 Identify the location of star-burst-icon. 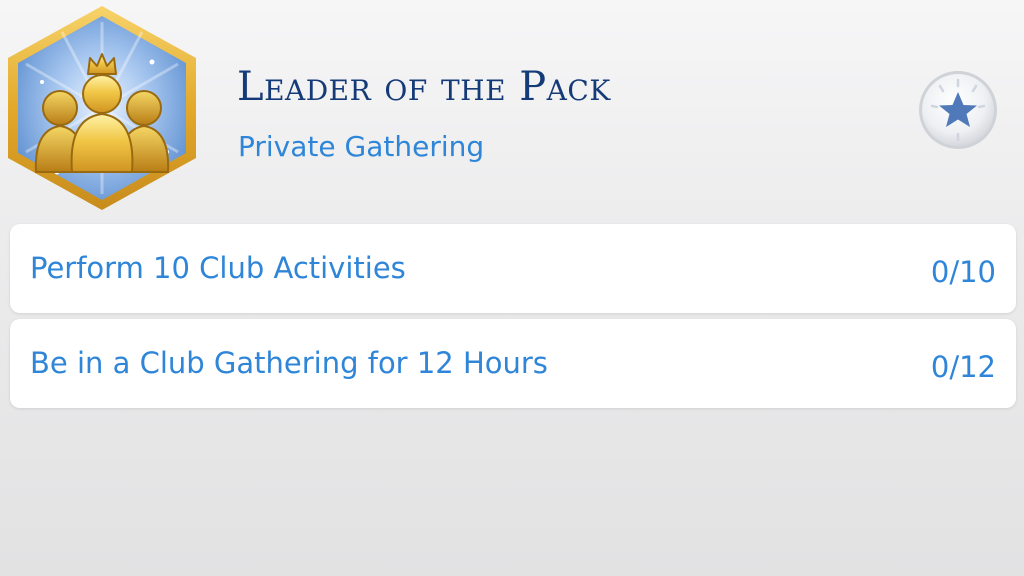
(958, 110).